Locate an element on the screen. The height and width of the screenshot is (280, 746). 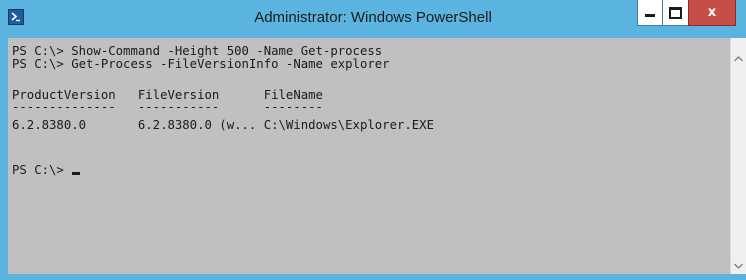
chevron-down-icon is located at coordinates (738, 266).